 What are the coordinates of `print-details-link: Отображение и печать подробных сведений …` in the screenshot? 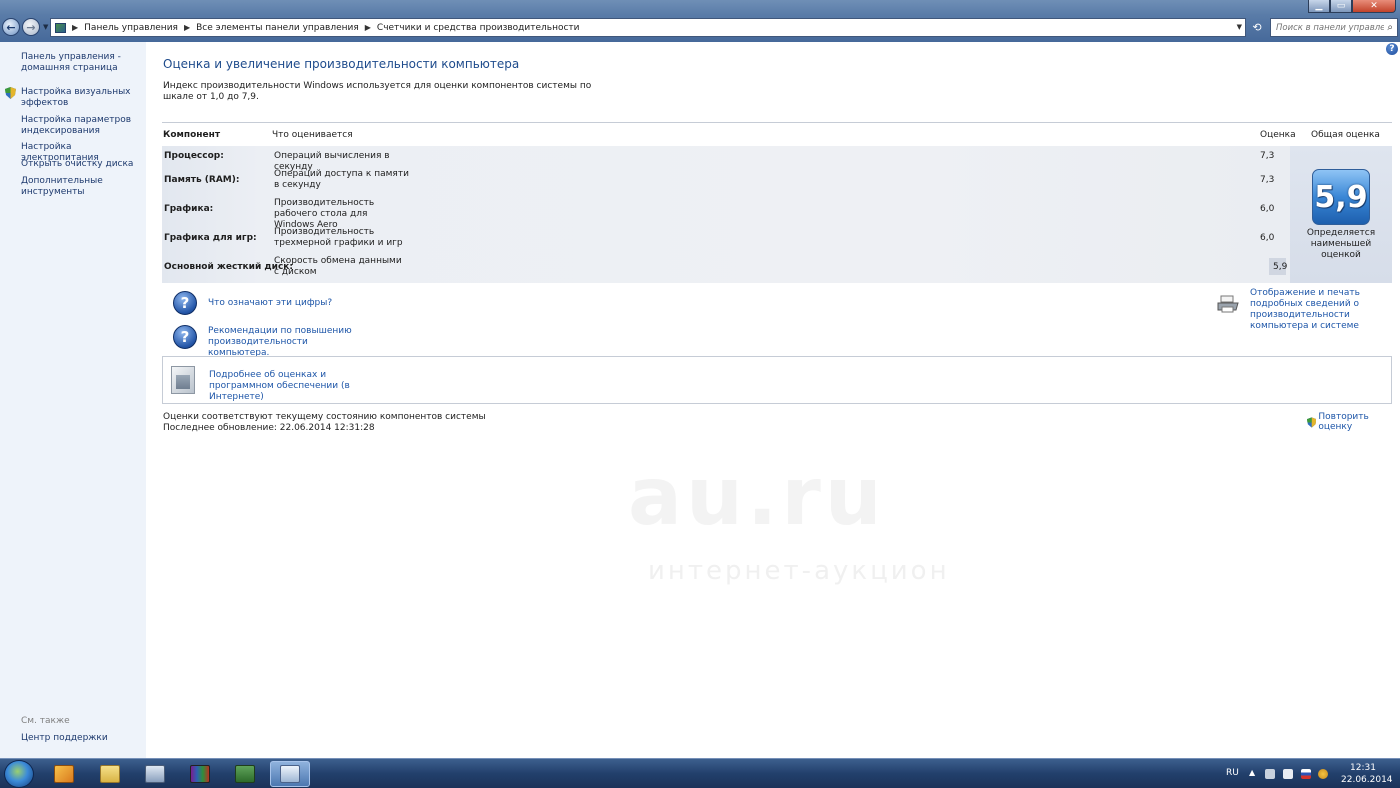 It's located at (1322, 310).